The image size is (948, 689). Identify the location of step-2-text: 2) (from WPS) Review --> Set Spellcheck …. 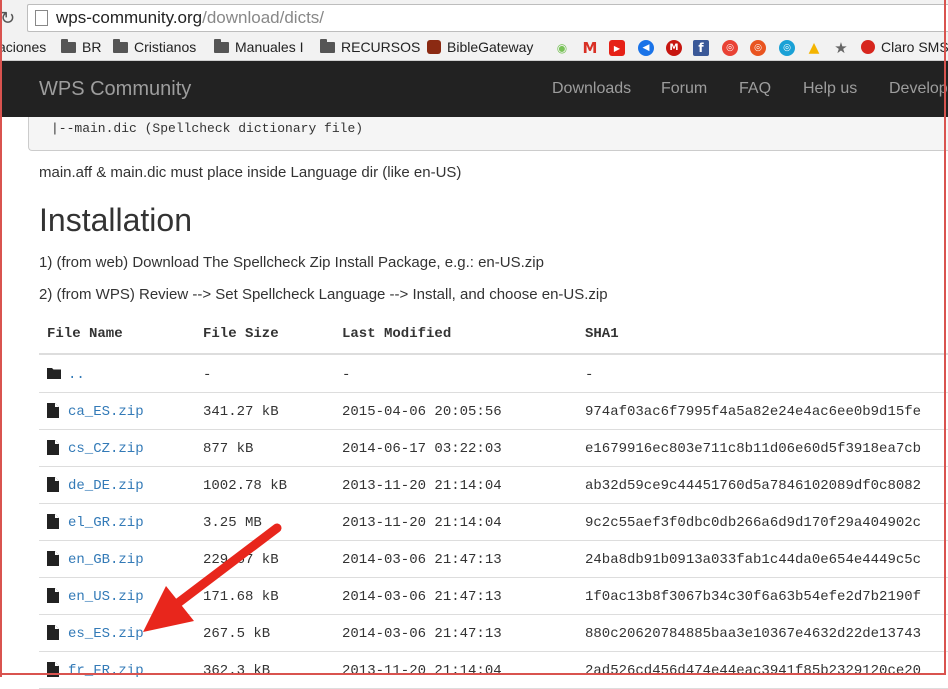
(323, 294).